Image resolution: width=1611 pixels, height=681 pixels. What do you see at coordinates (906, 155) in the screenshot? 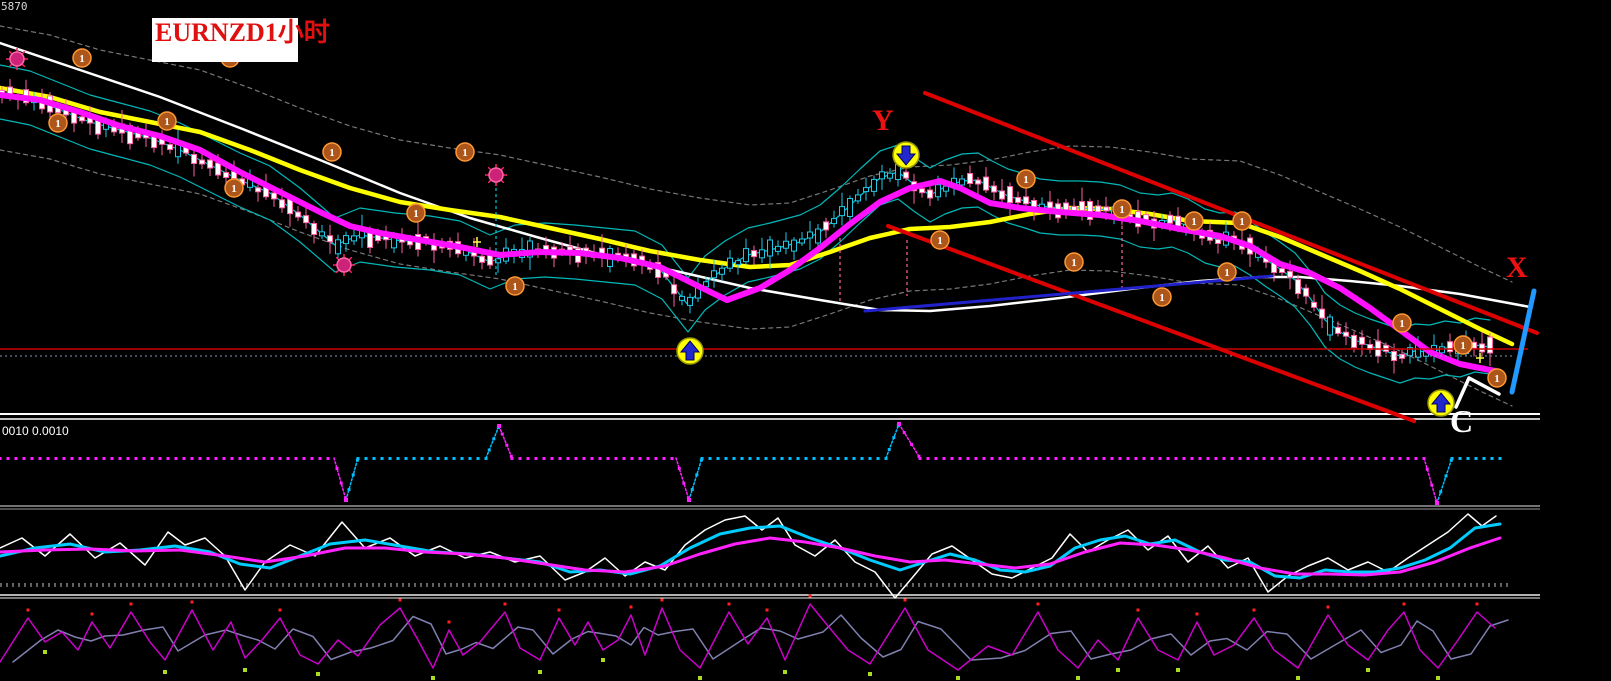
I see `sell-signal-icon` at bounding box center [906, 155].